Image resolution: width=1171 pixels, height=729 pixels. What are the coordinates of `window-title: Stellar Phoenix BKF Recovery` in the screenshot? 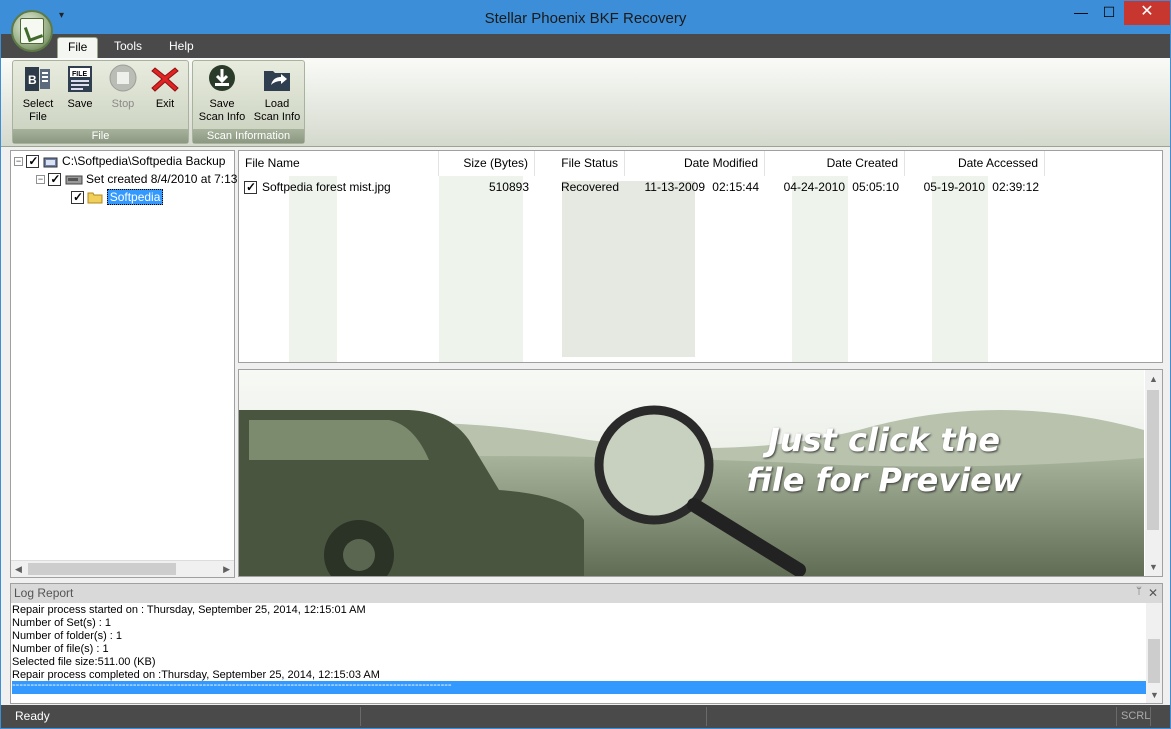 It's located at (585, 18).